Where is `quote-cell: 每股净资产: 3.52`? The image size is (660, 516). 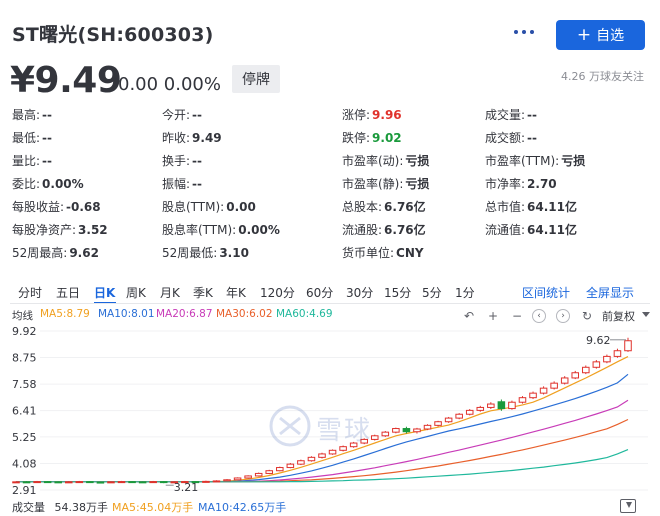
quote-cell: 每股净资产: 3.52 is located at coordinates (60, 229).